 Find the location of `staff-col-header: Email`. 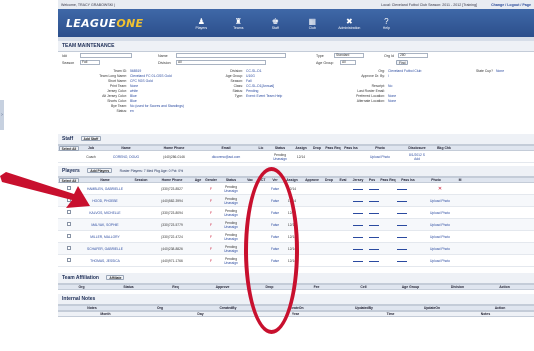

staff-col-header: Email is located at coordinates (226, 148).